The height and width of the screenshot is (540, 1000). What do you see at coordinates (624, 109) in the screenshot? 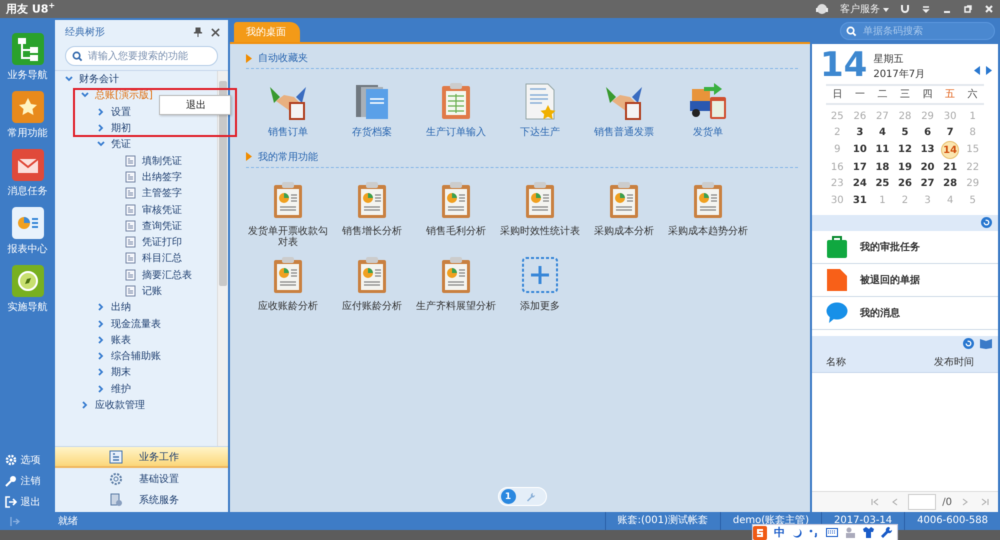
I see `shortcut-tile: 销售普通发票` at bounding box center [624, 109].